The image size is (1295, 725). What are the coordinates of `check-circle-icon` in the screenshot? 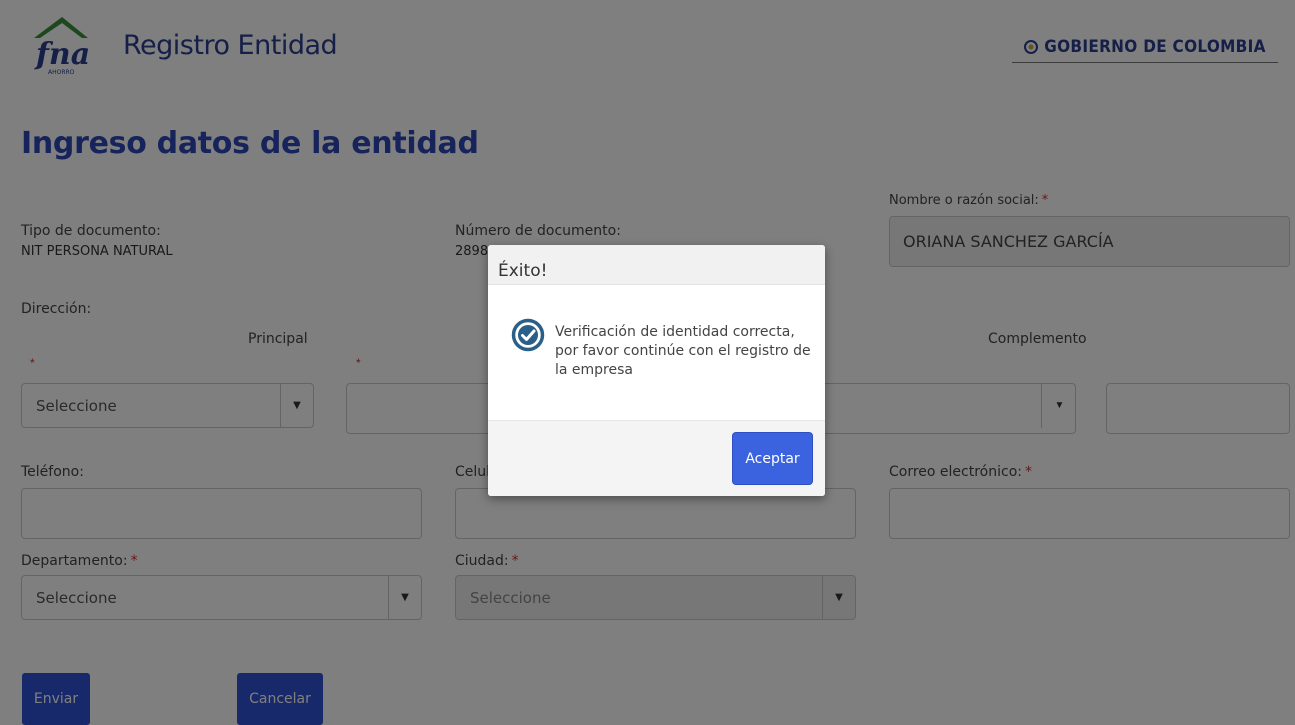 It's located at (528, 335).